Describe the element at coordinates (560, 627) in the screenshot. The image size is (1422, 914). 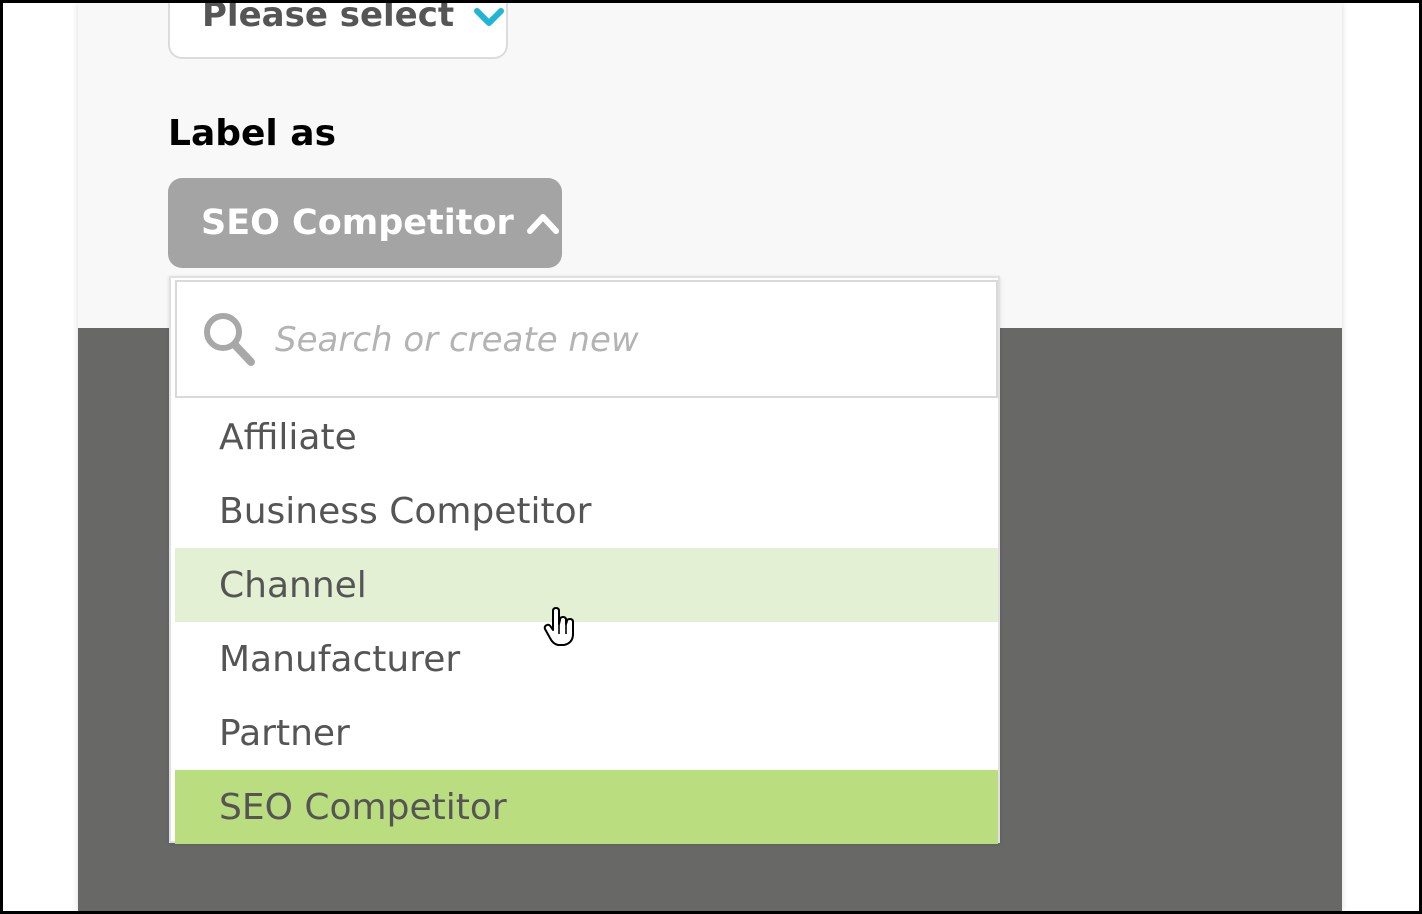
I see `hand-pointer-icon` at that location.